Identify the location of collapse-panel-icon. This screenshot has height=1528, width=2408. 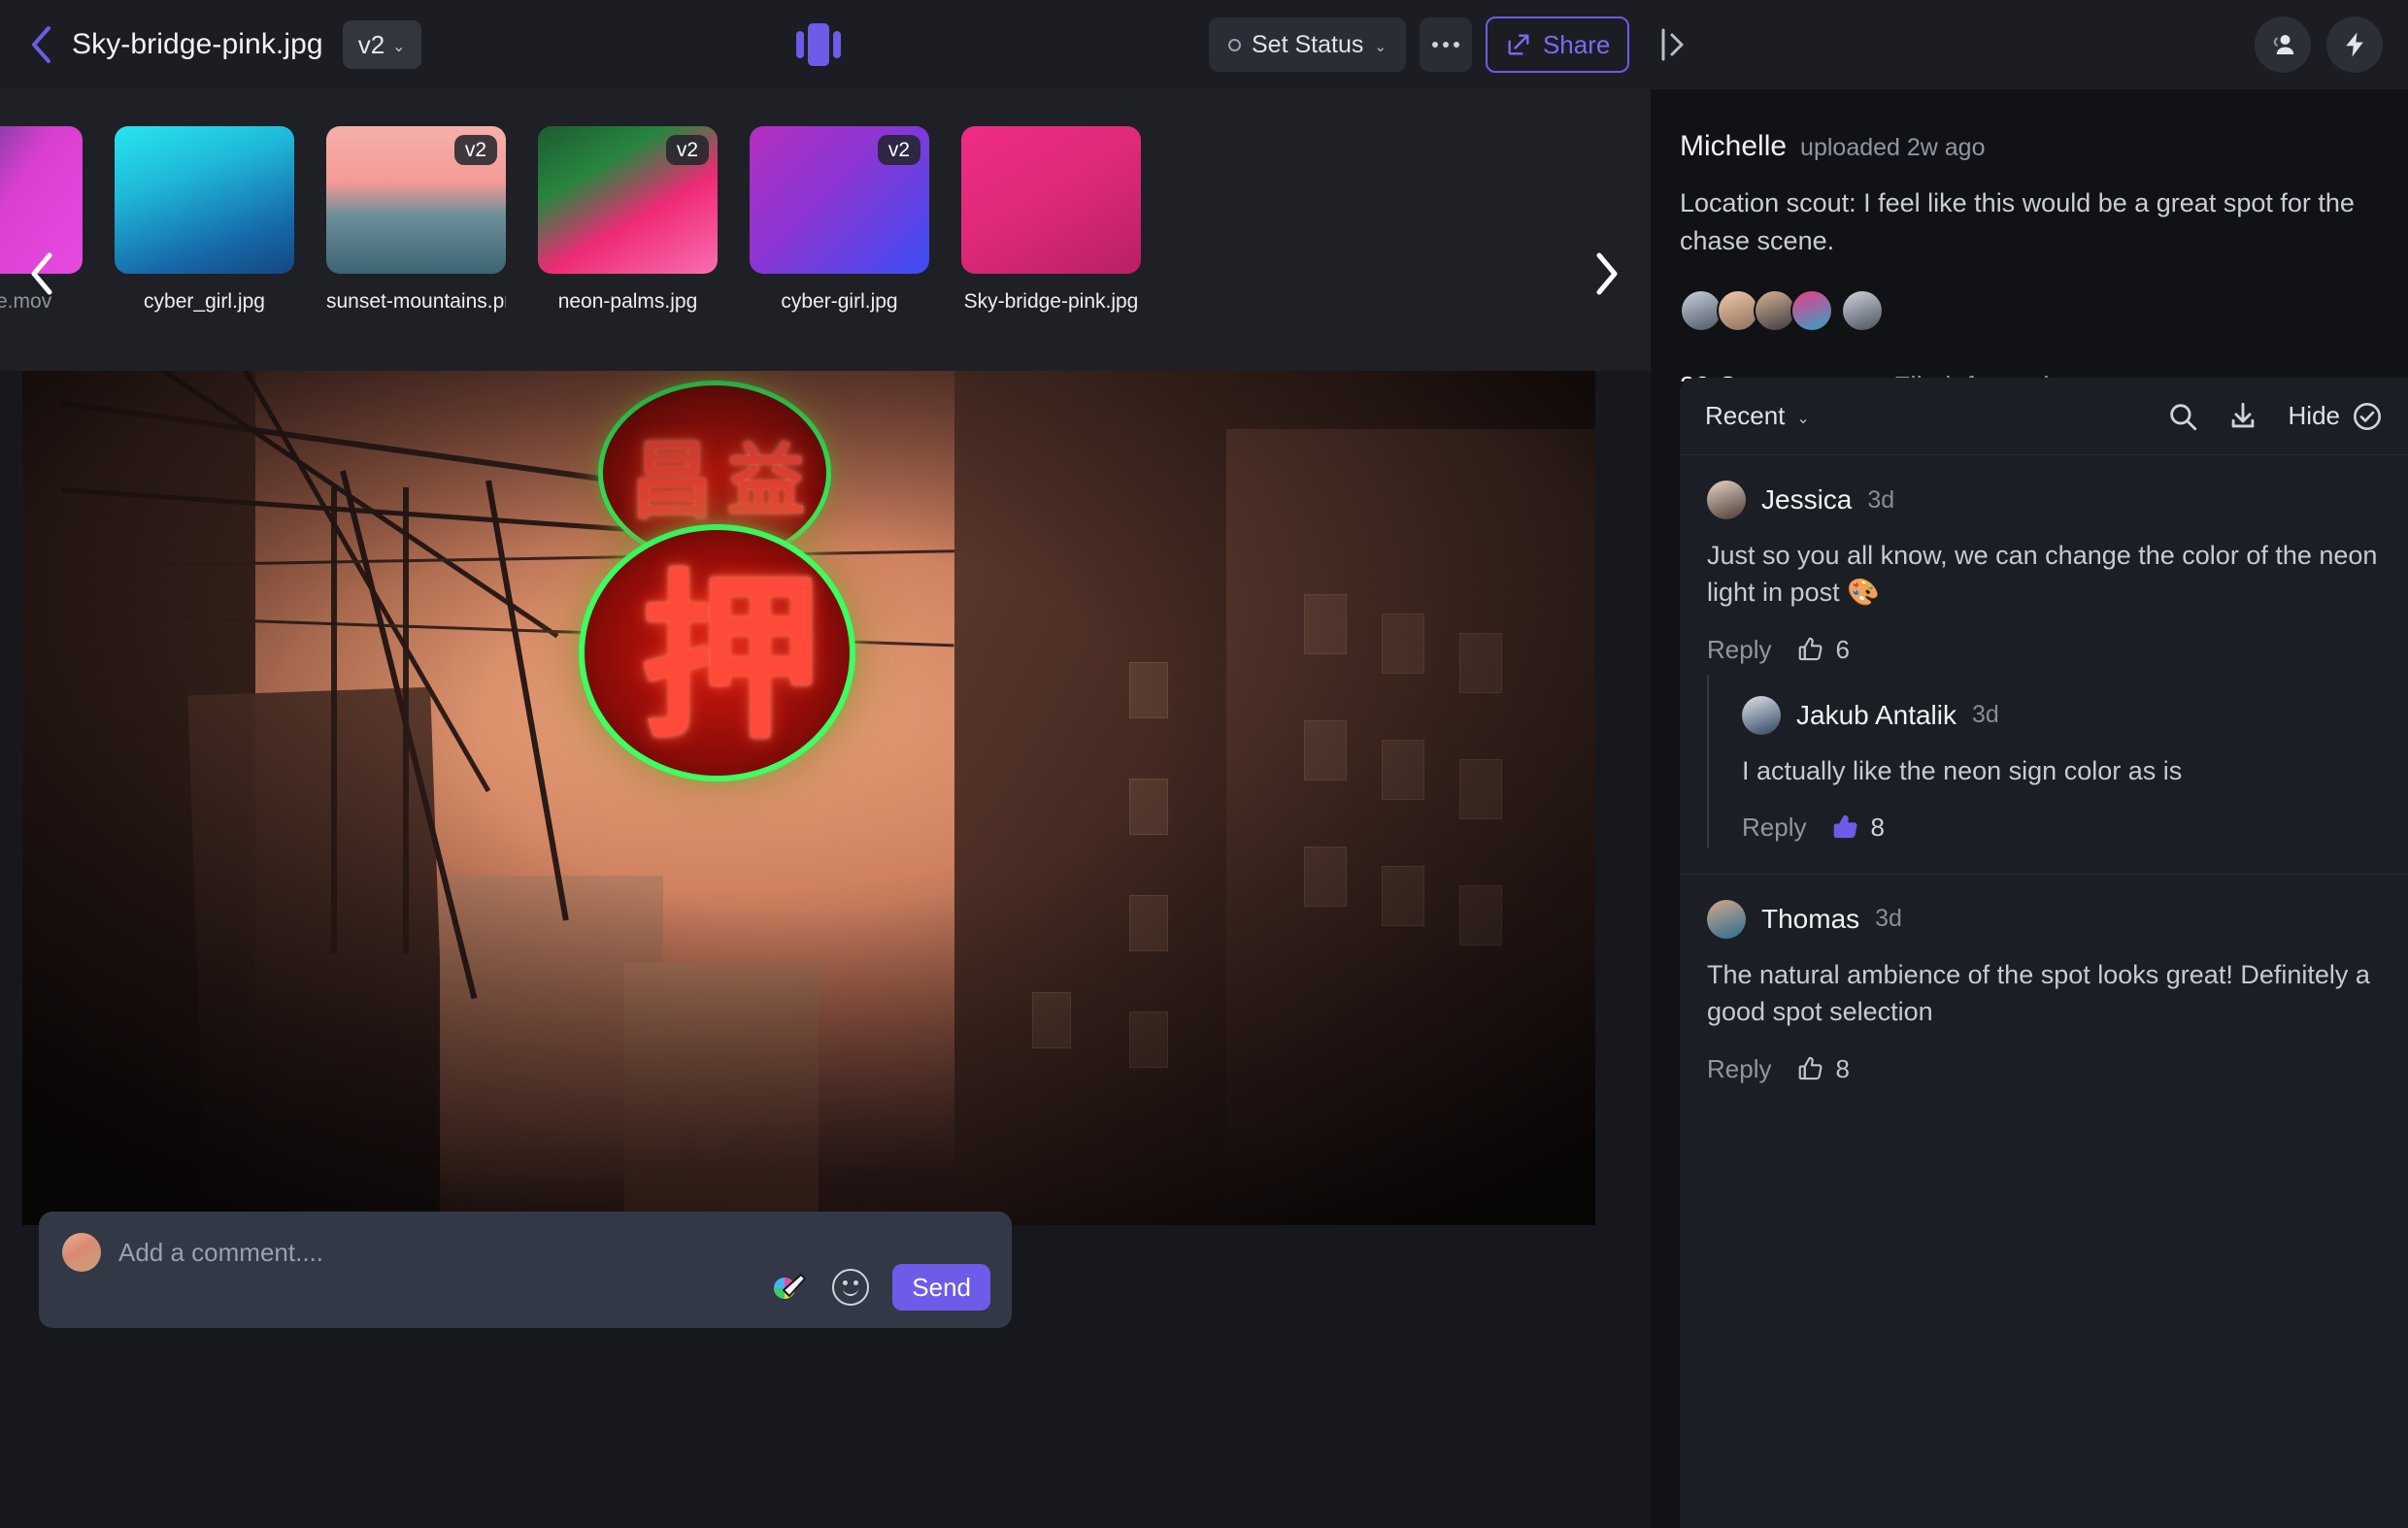
(1672, 45).